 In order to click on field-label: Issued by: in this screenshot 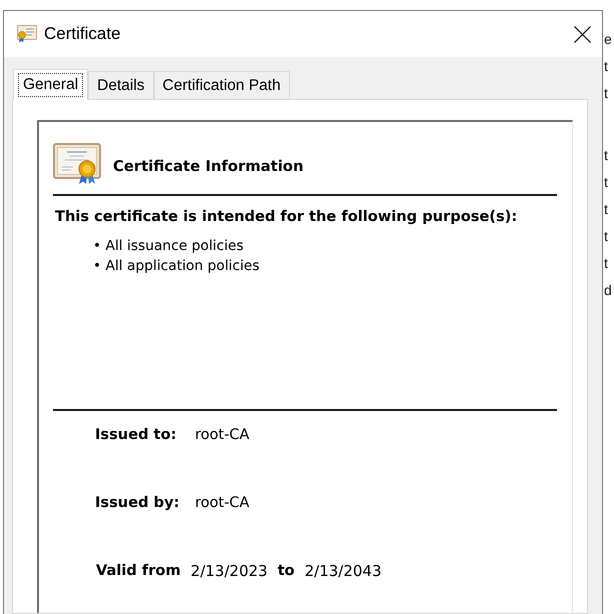, I will do `click(137, 503)`.